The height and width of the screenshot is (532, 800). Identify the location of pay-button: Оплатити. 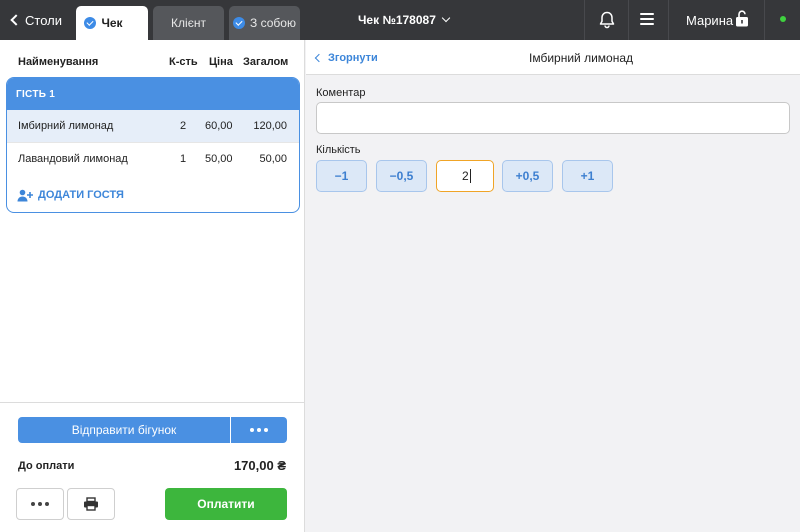
(226, 504).